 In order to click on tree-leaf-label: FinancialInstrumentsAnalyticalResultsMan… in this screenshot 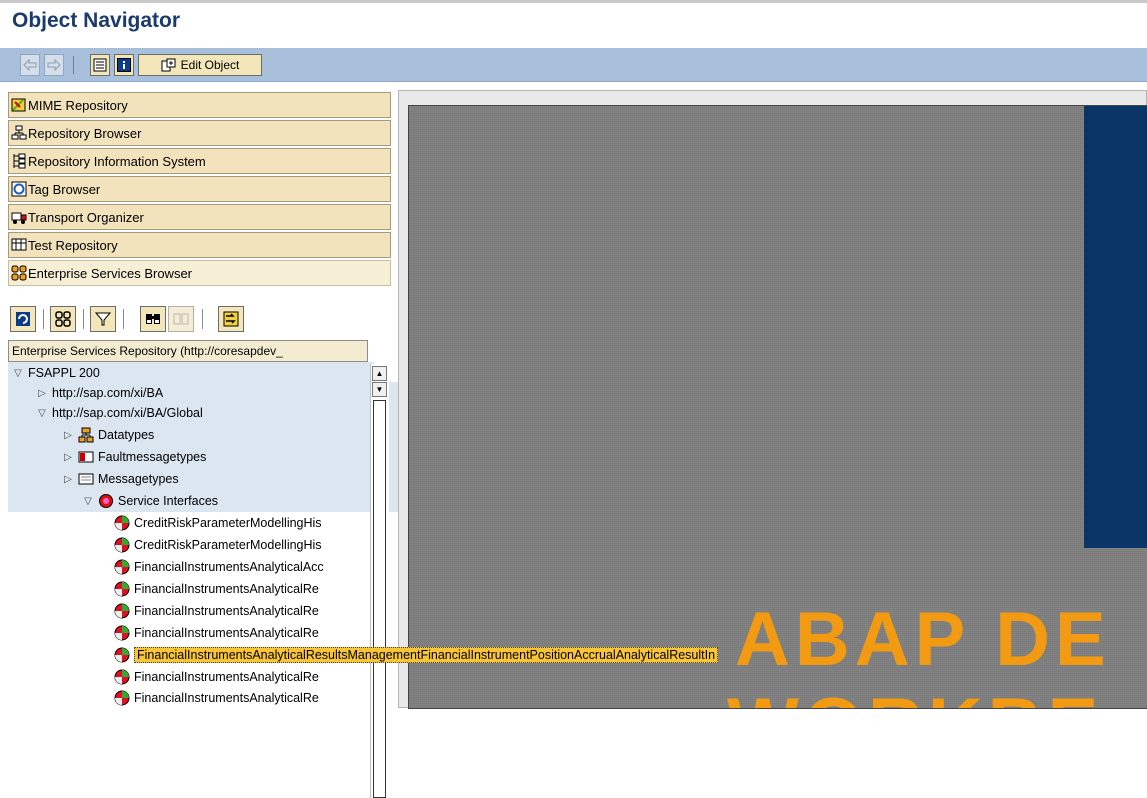, I will do `click(426, 655)`.